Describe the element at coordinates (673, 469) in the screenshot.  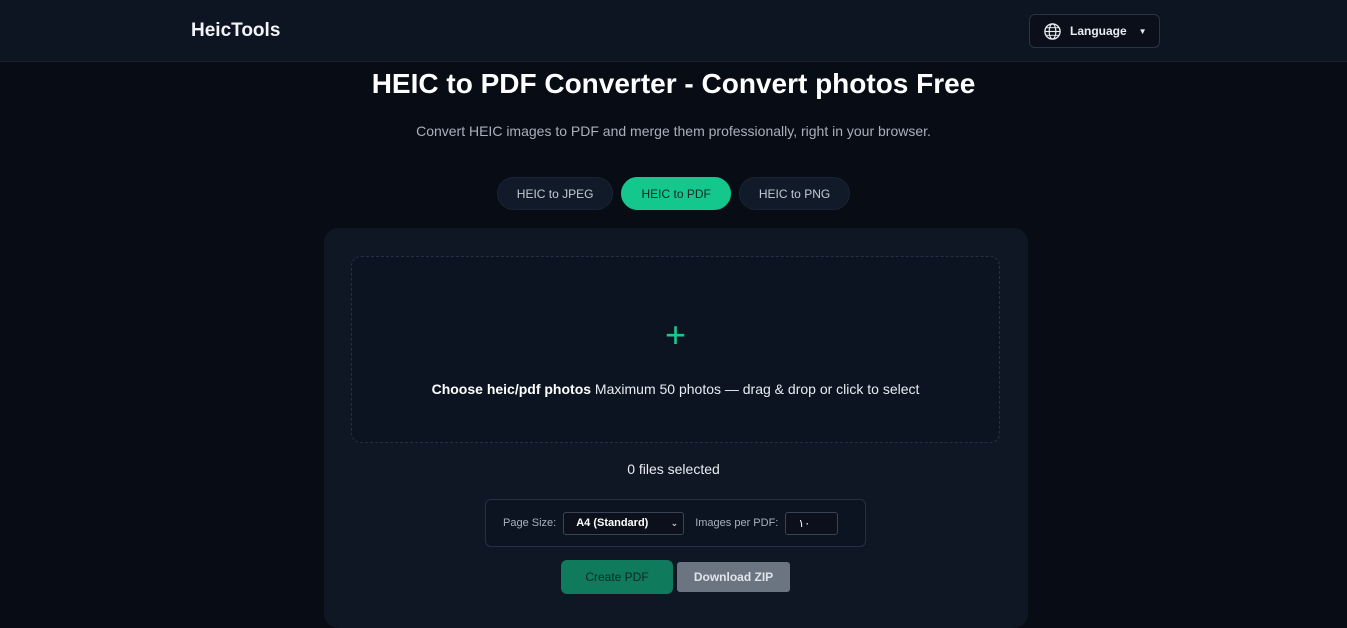
I see `files-selected-count: 0 files selected` at that location.